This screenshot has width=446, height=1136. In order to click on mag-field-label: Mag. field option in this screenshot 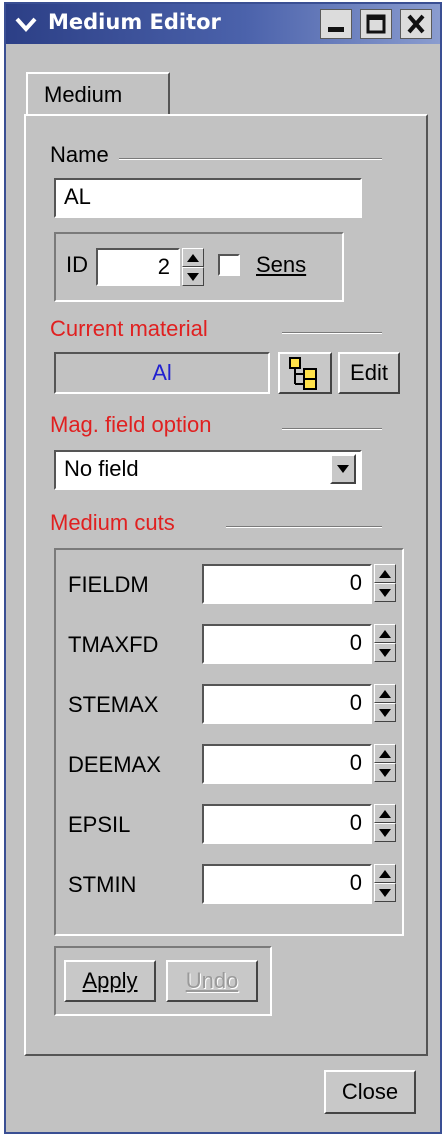, I will do `click(136, 425)`.